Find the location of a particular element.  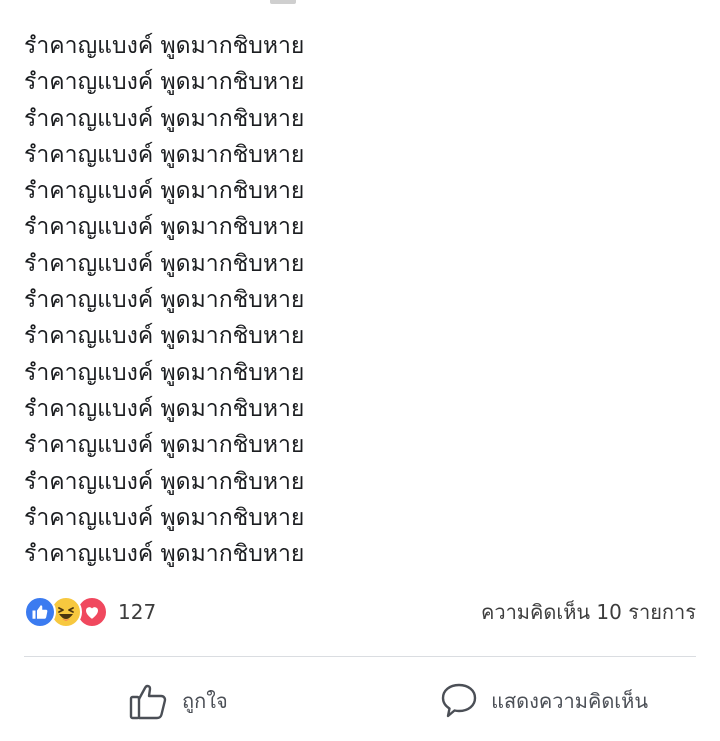

comment-bubble-icon is located at coordinates (459, 701).